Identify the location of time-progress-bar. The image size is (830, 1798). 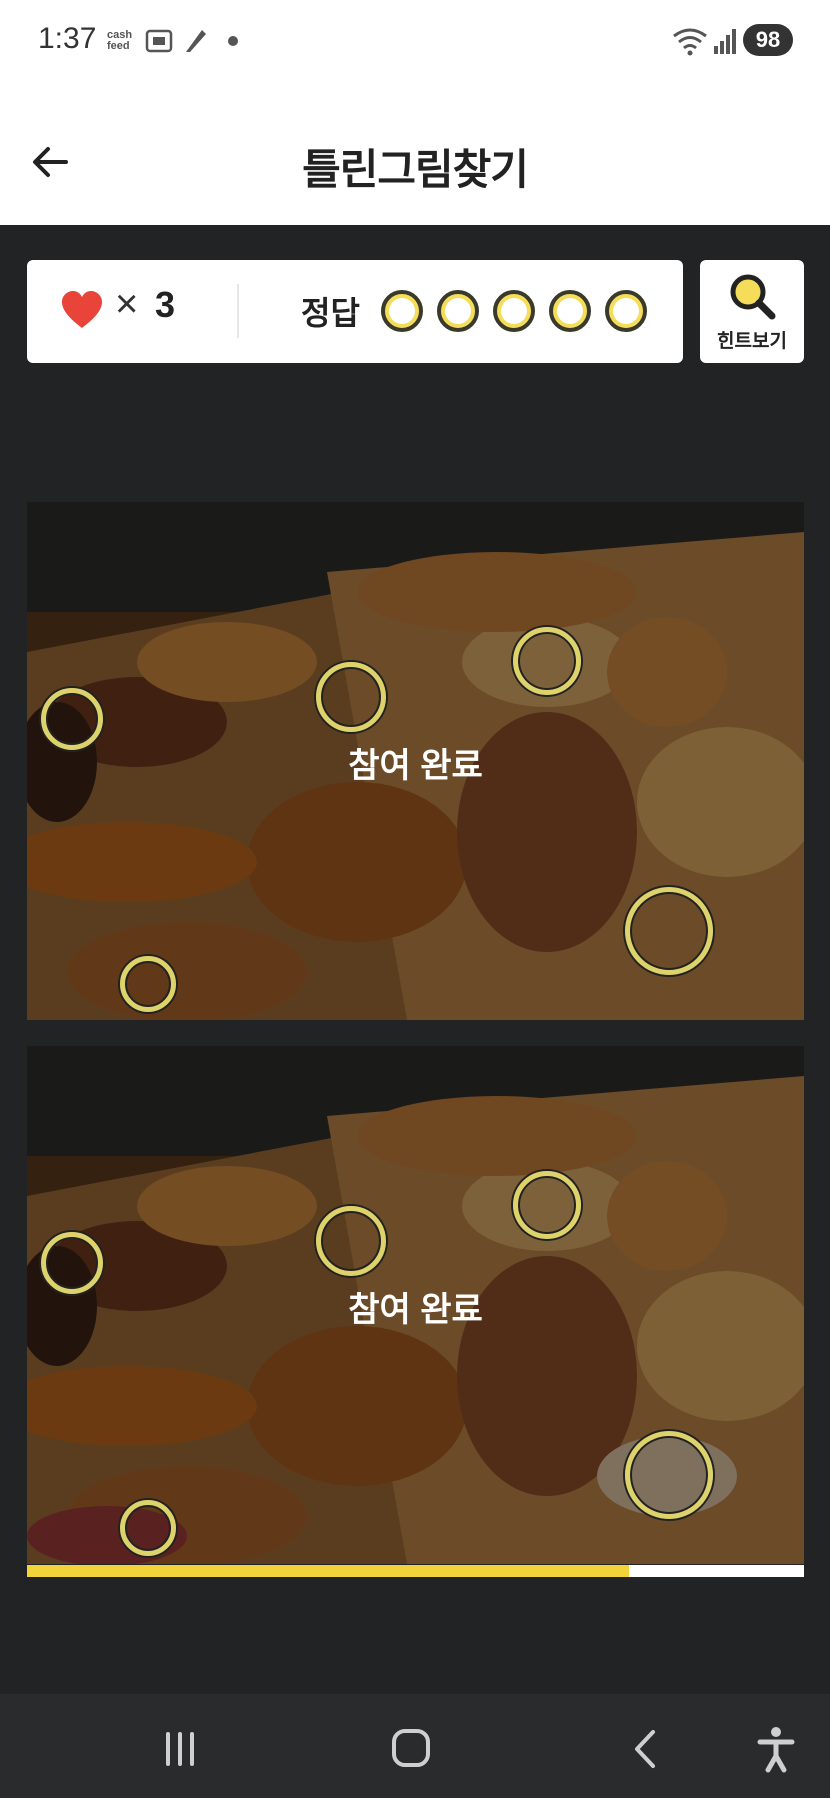
(415, 1571).